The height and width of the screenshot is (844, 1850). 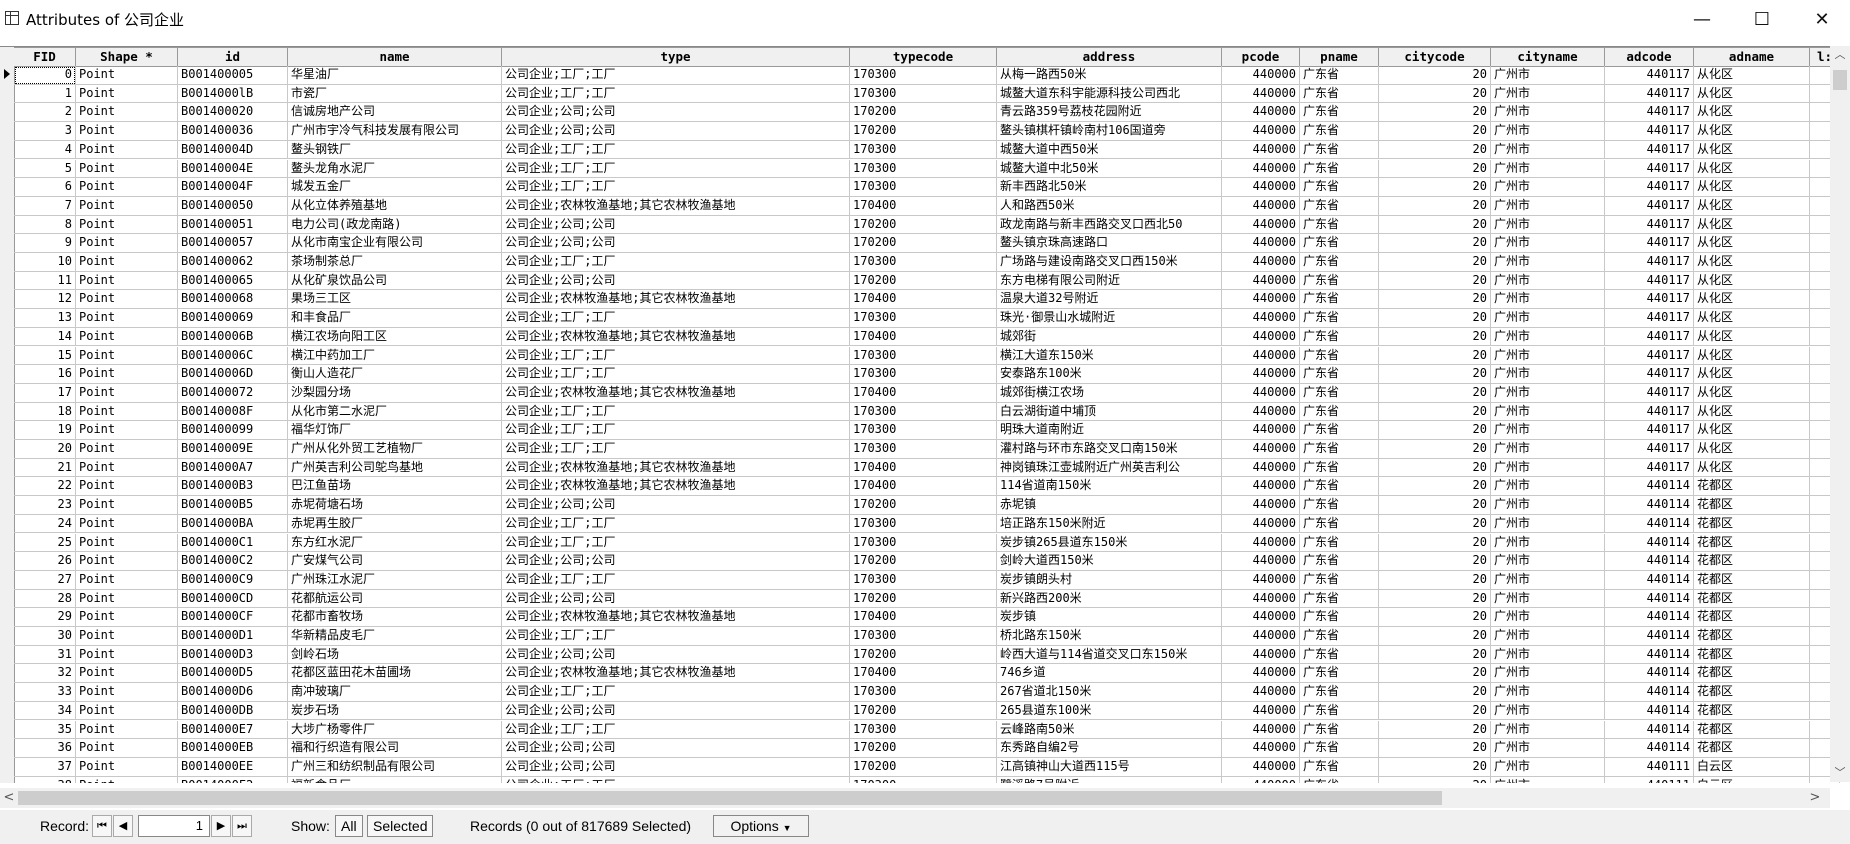 What do you see at coordinates (233, 393) in the screenshot?
I see `cell-id: B001400072` at bounding box center [233, 393].